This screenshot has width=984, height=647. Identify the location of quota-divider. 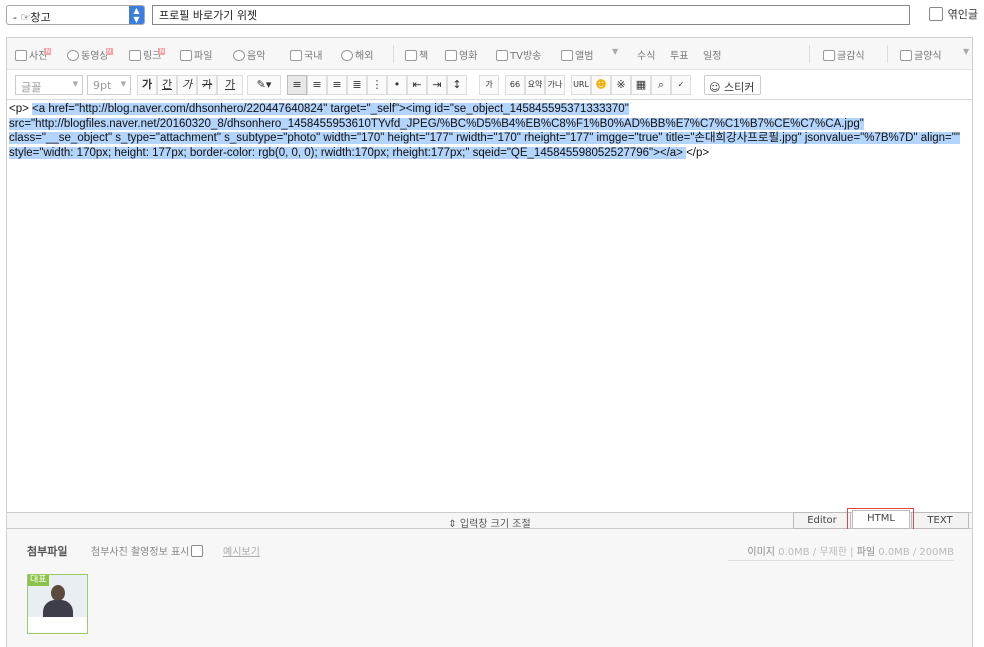
(841, 560).